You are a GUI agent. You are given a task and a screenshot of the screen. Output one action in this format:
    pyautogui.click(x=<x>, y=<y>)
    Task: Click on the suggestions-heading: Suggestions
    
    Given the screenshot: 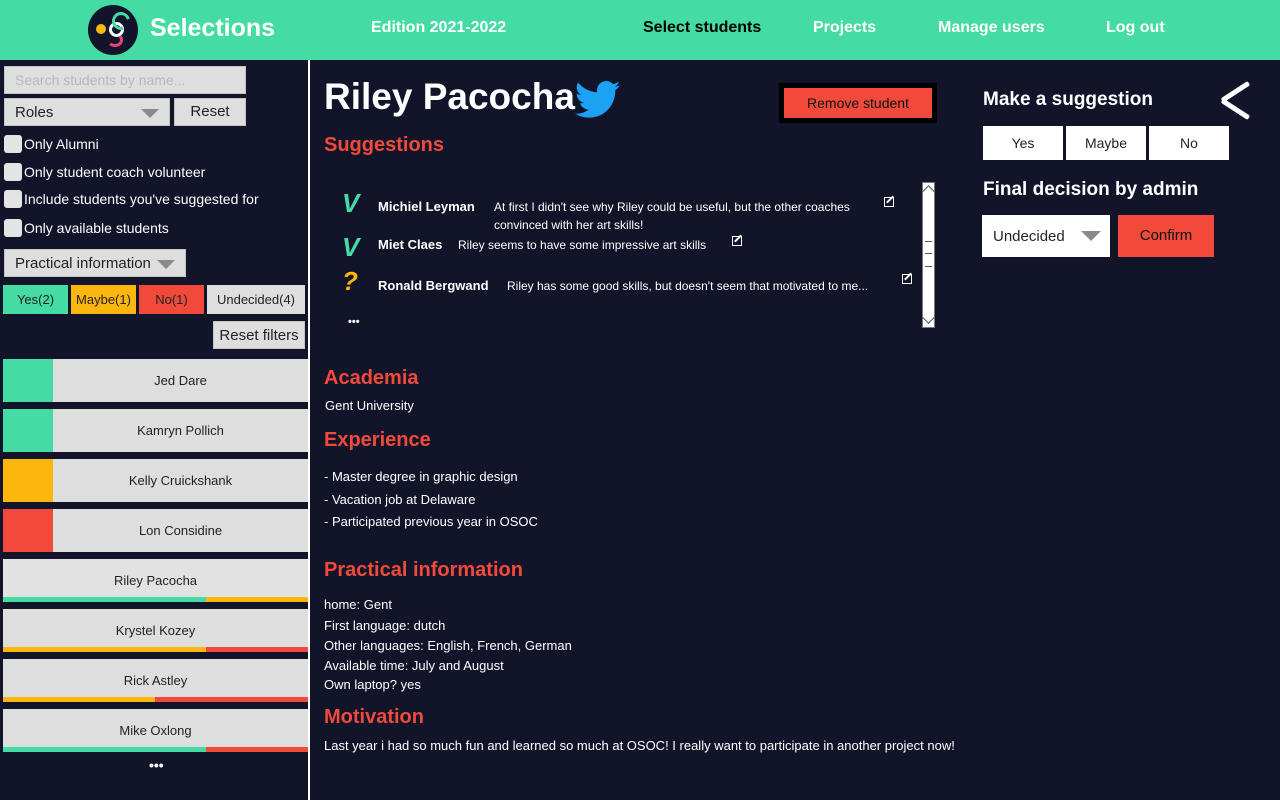 What is the action you would take?
    pyautogui.click(x=384, y=145)
    